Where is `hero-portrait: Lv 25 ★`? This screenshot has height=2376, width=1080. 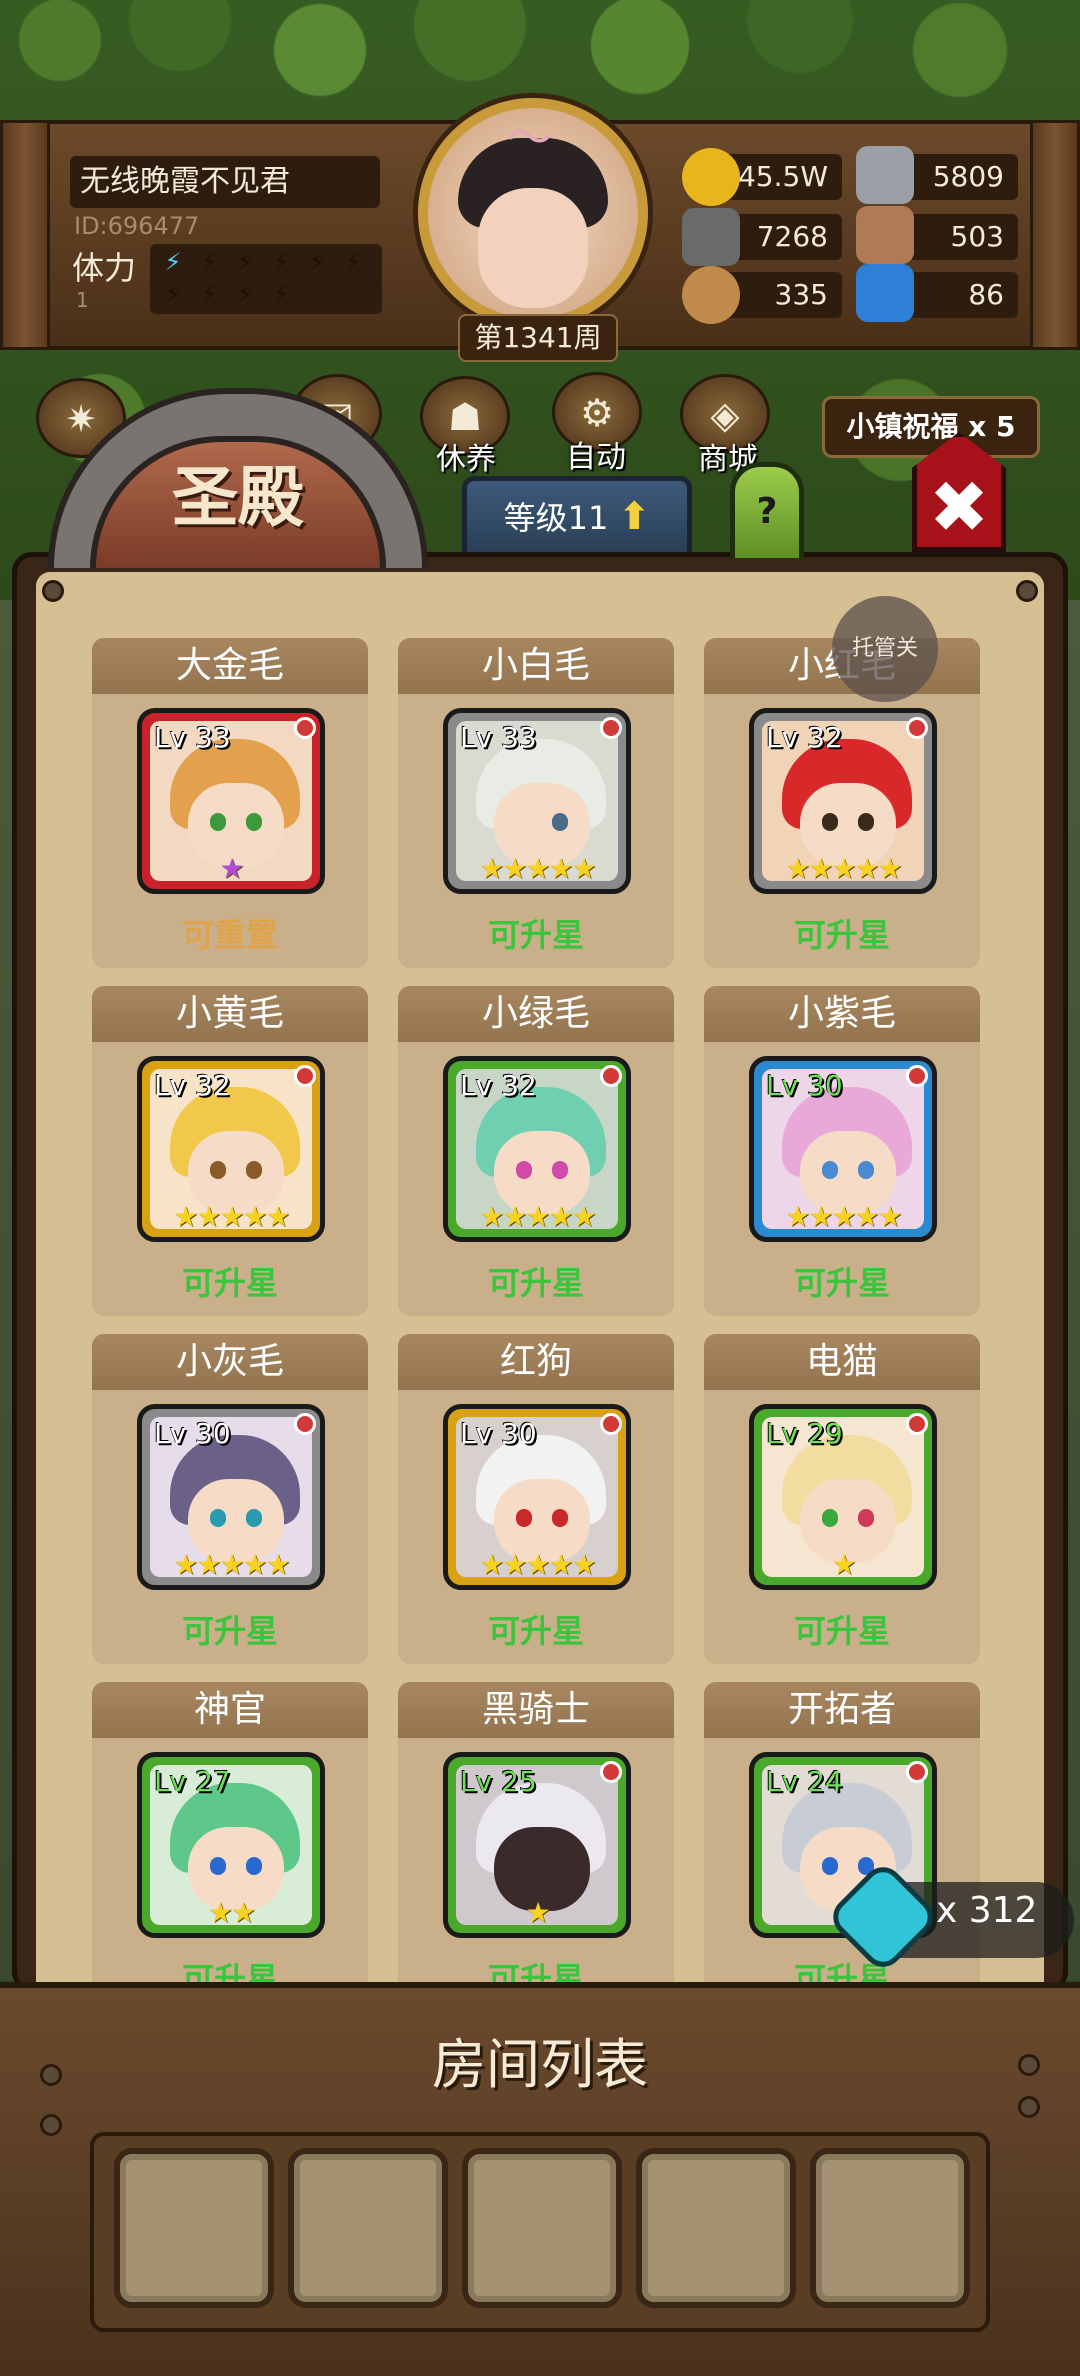
hero-portrait: Lv 25 ★ is located at coordinates (537, 1845).